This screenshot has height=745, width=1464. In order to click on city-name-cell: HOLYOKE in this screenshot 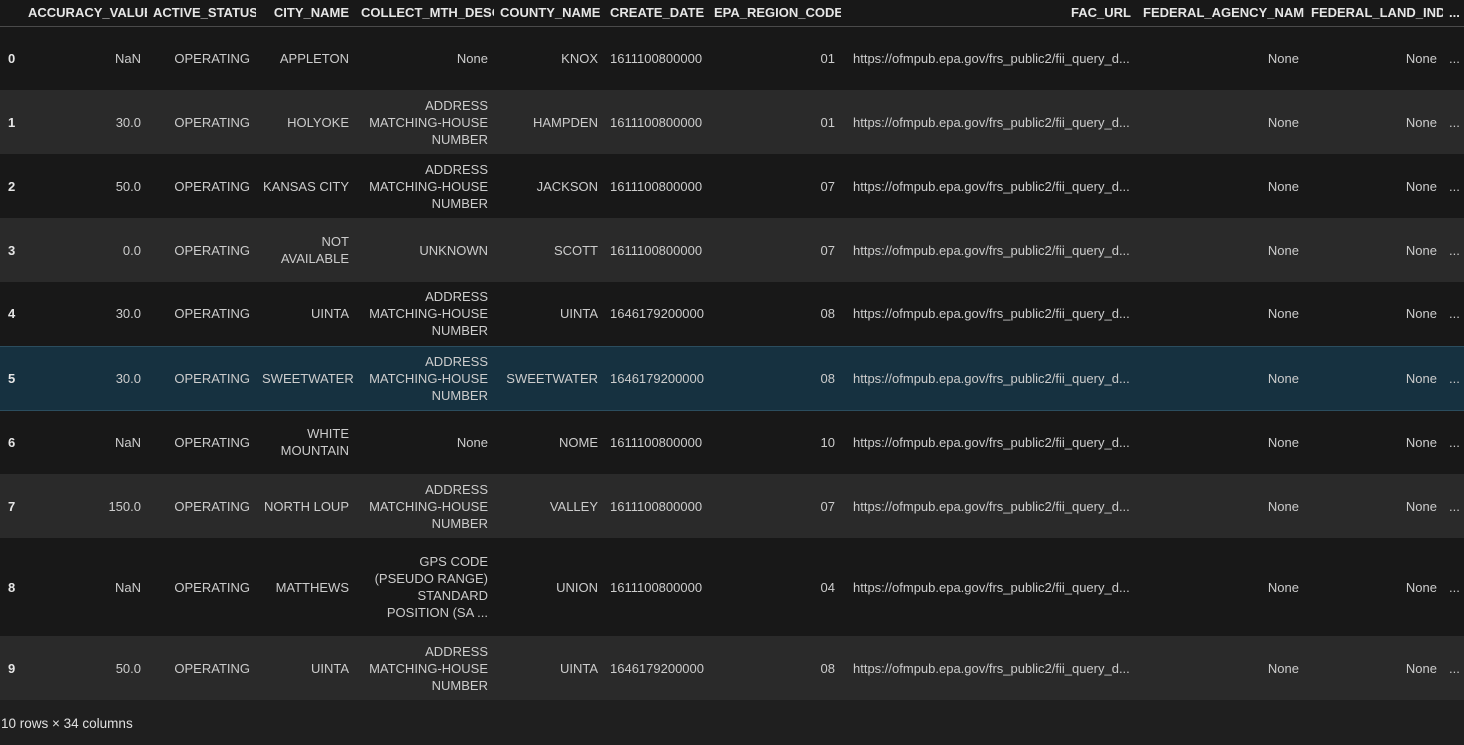, I will do `click(318, 122)`.